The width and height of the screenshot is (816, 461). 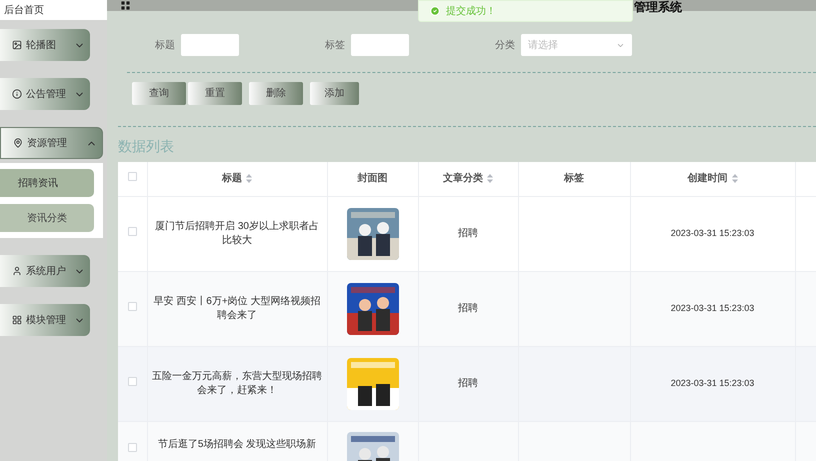 I want to click on field-label: 标签, so click(x=335, y=45).